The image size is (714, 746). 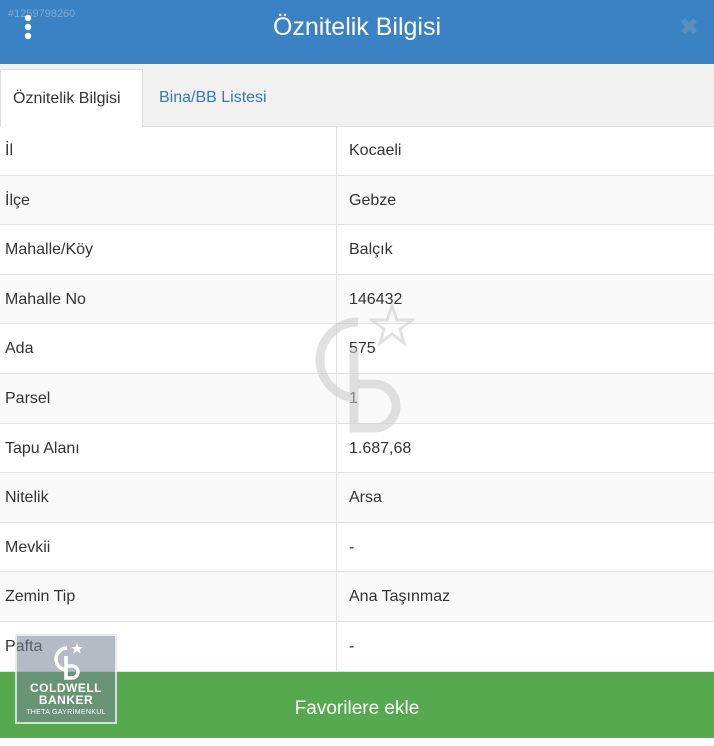 I want to click on dialog-title: Öznitelik Bilgisi, so click(x=357, y=27).